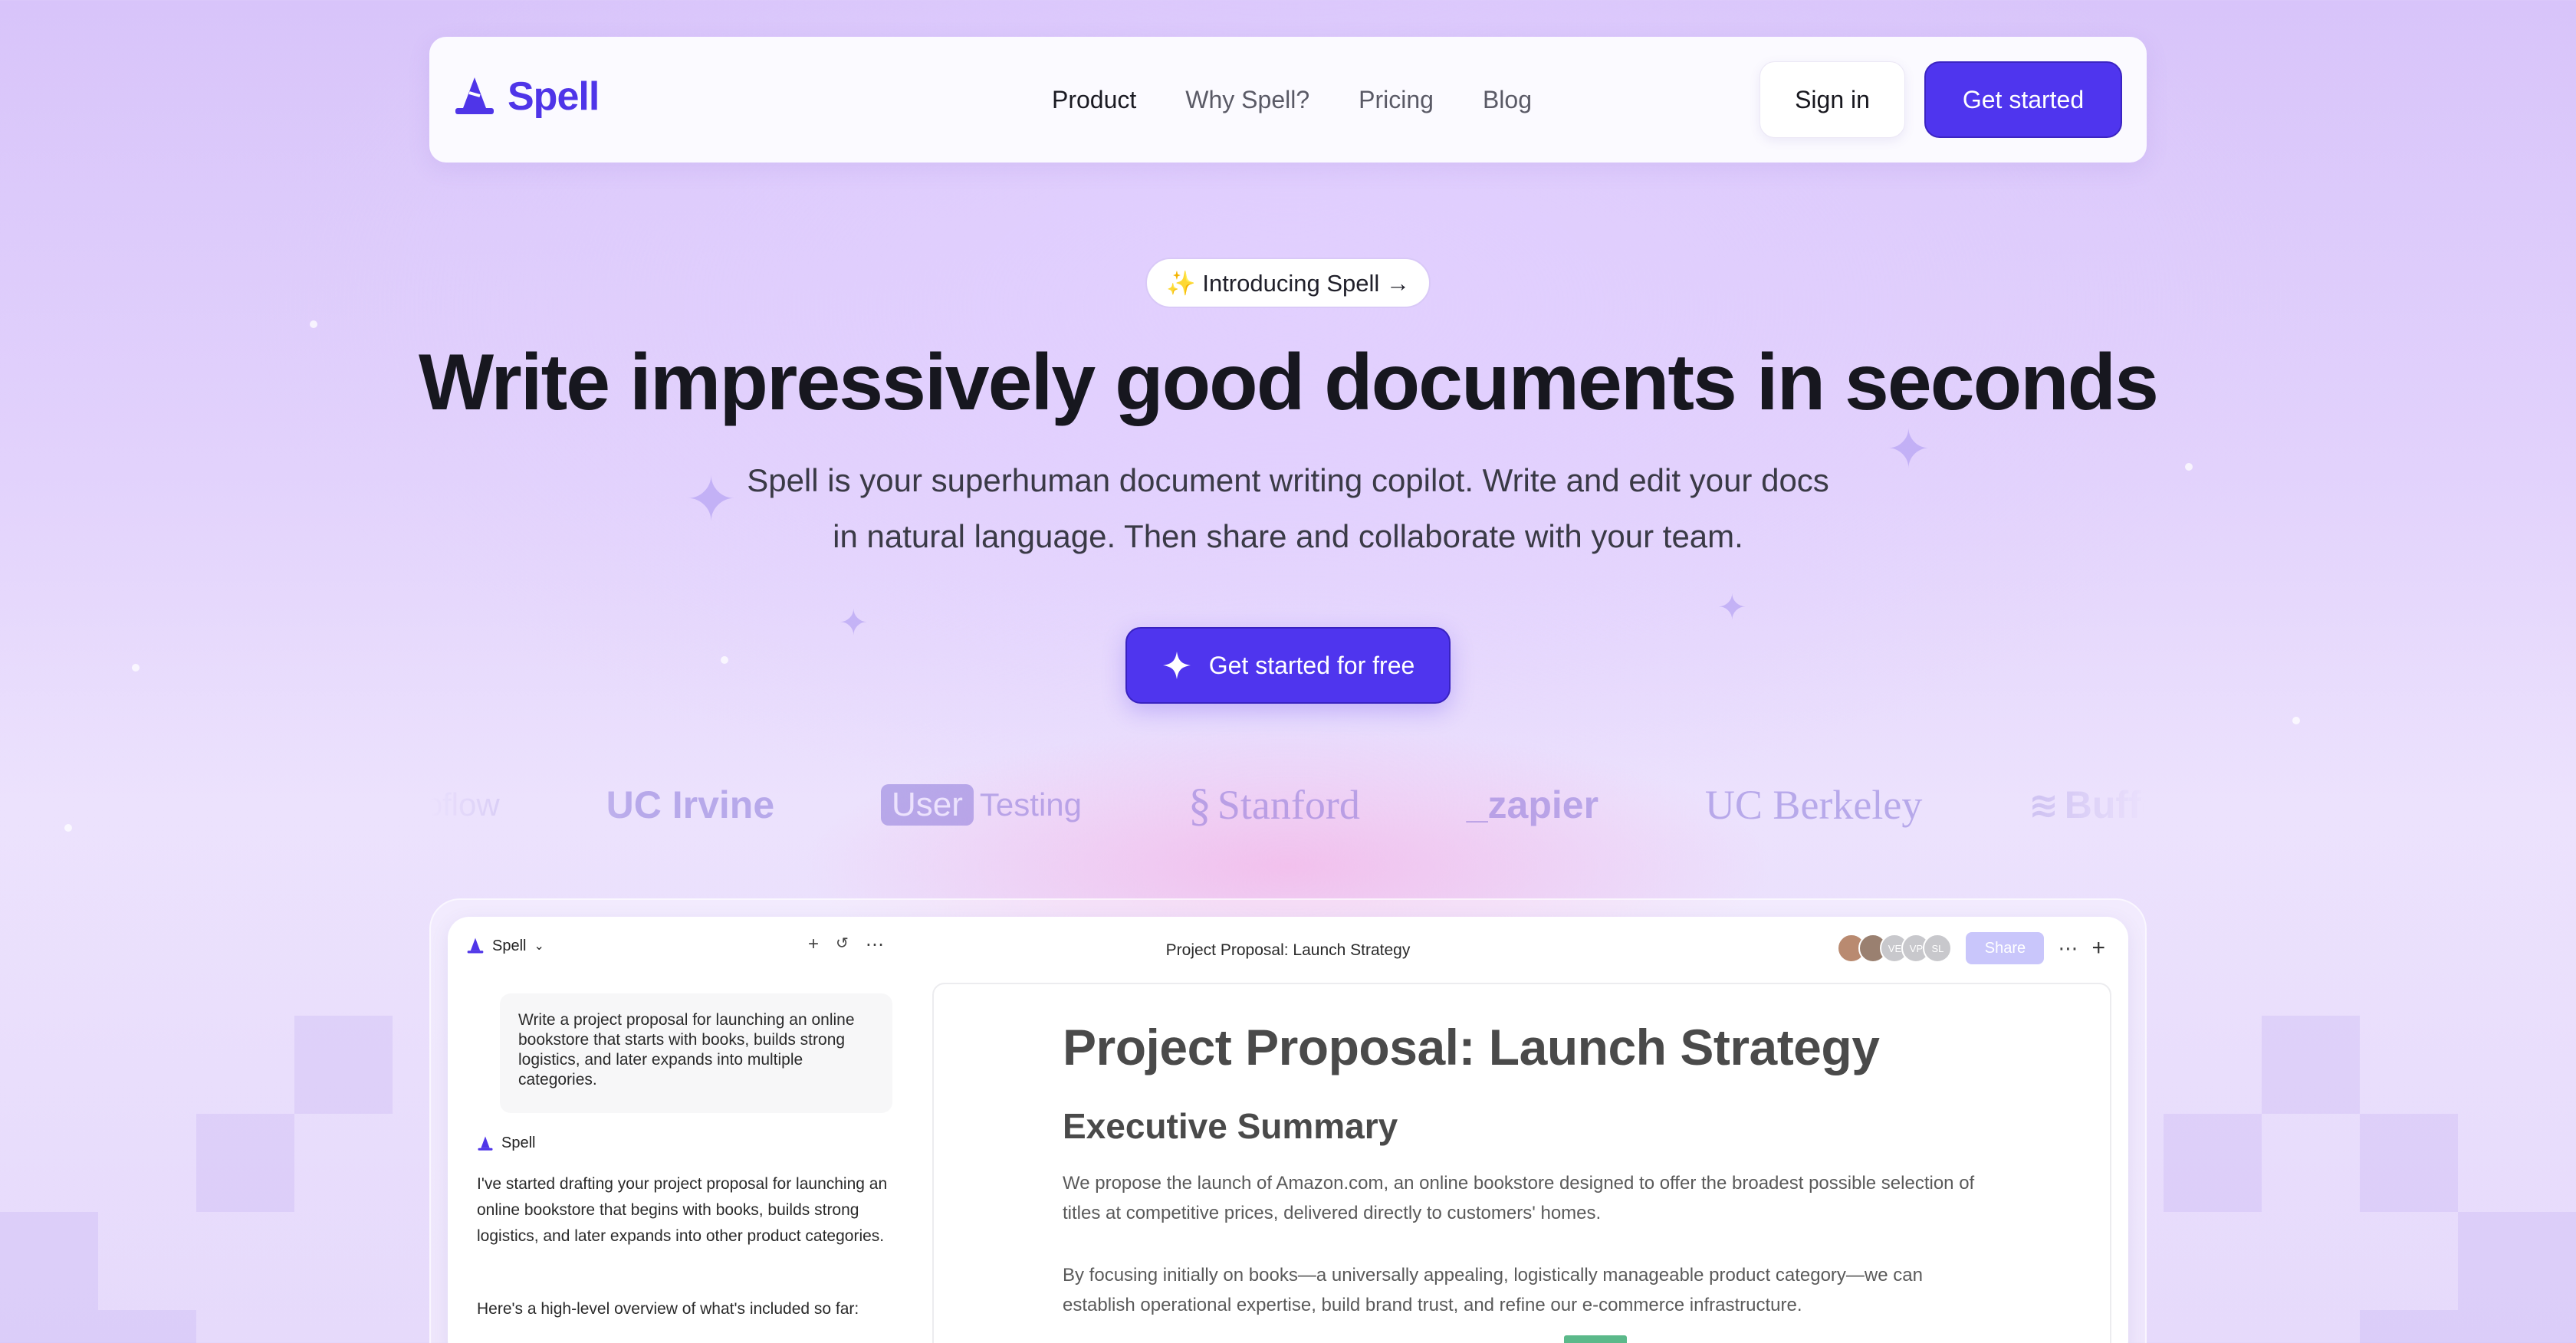 Image resolution: width=2576 pixels, height=1343 pixels. What do you see at coordinates (1833, 99) in the screenshot?
I see `sign-in-button: Sign in` at bounding box center [1833, 99].